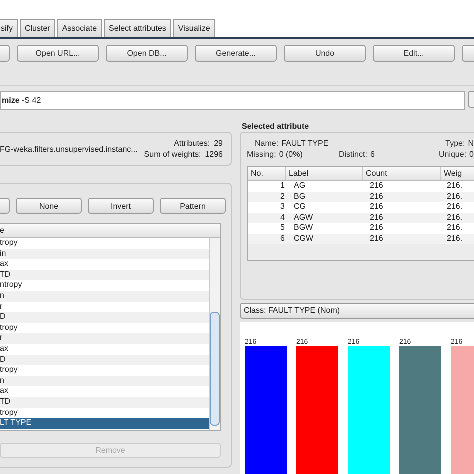 The width and height of the screenshot is (474, 474). I want to click on filter-field: mize -S 42, so click(232, 100).